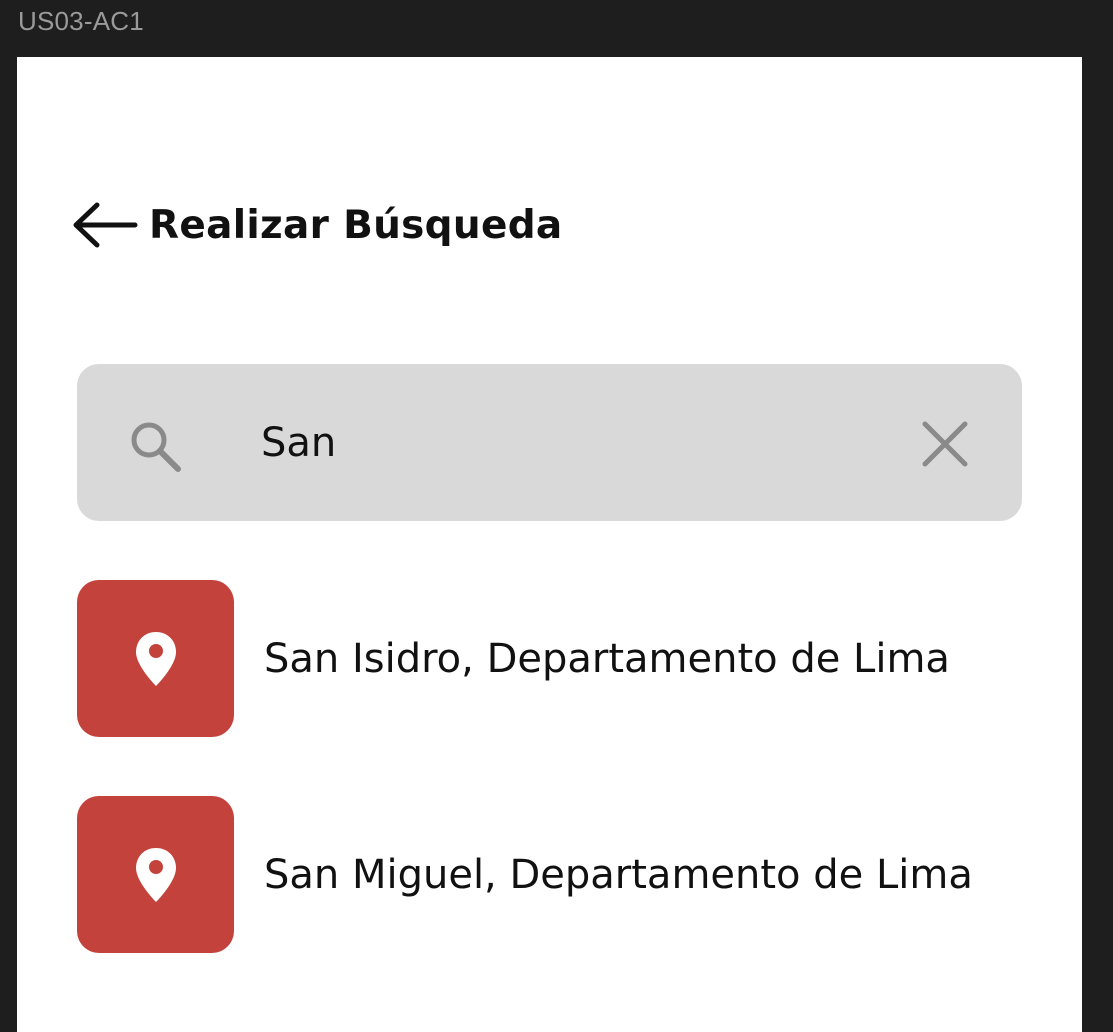 The height and width of the screenshot is (1032, 1113). What do you see at coordinates (571, 443) in the screenshot?
I see `search-input` at bounding box center [571, 443].